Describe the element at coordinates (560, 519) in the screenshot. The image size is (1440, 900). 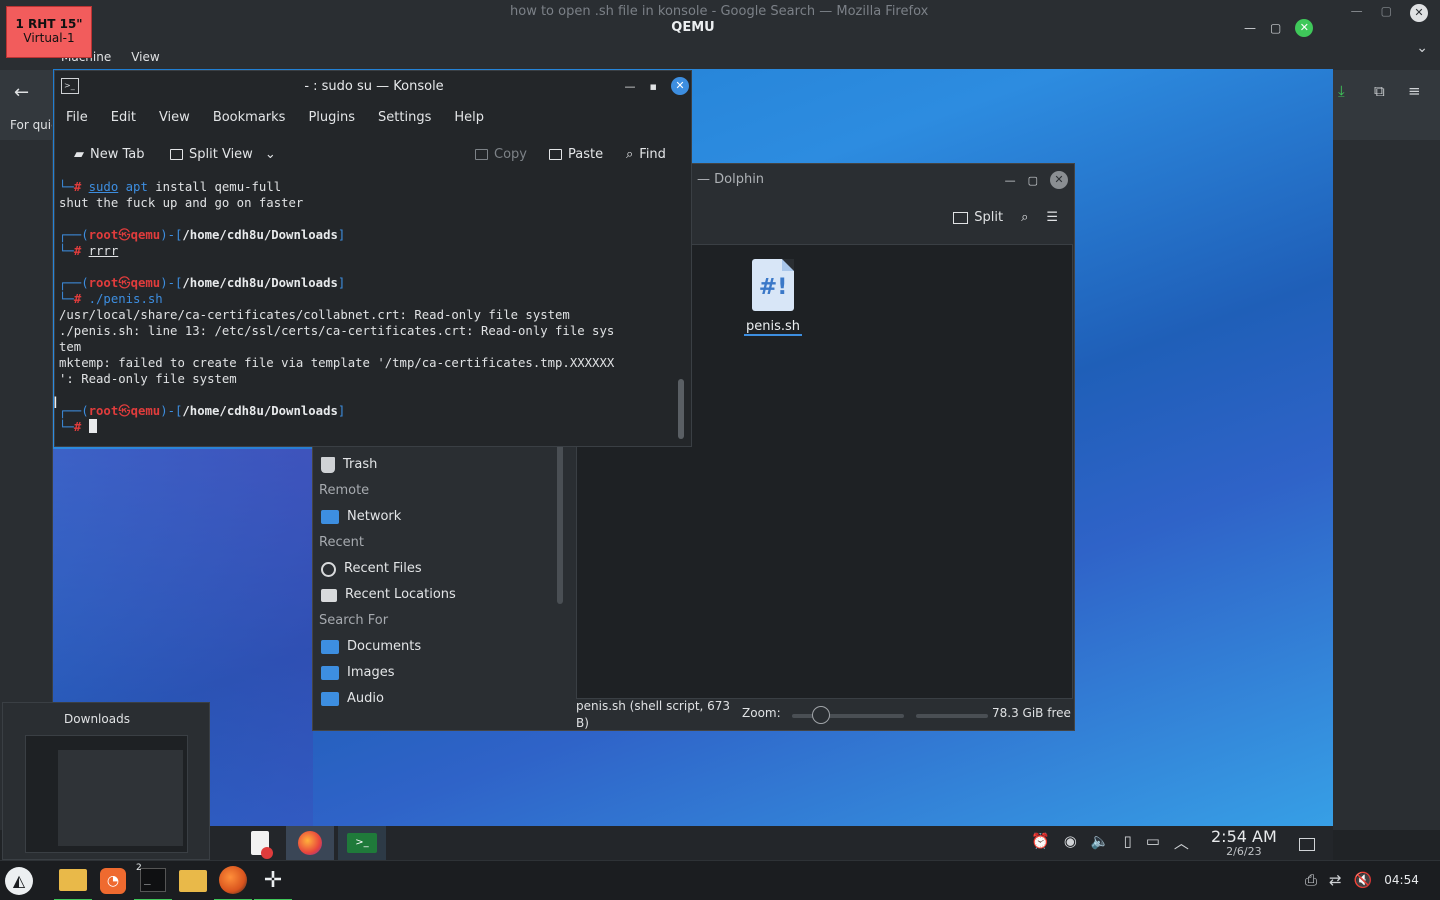
I see `sidebar-scrollbar` at that location.